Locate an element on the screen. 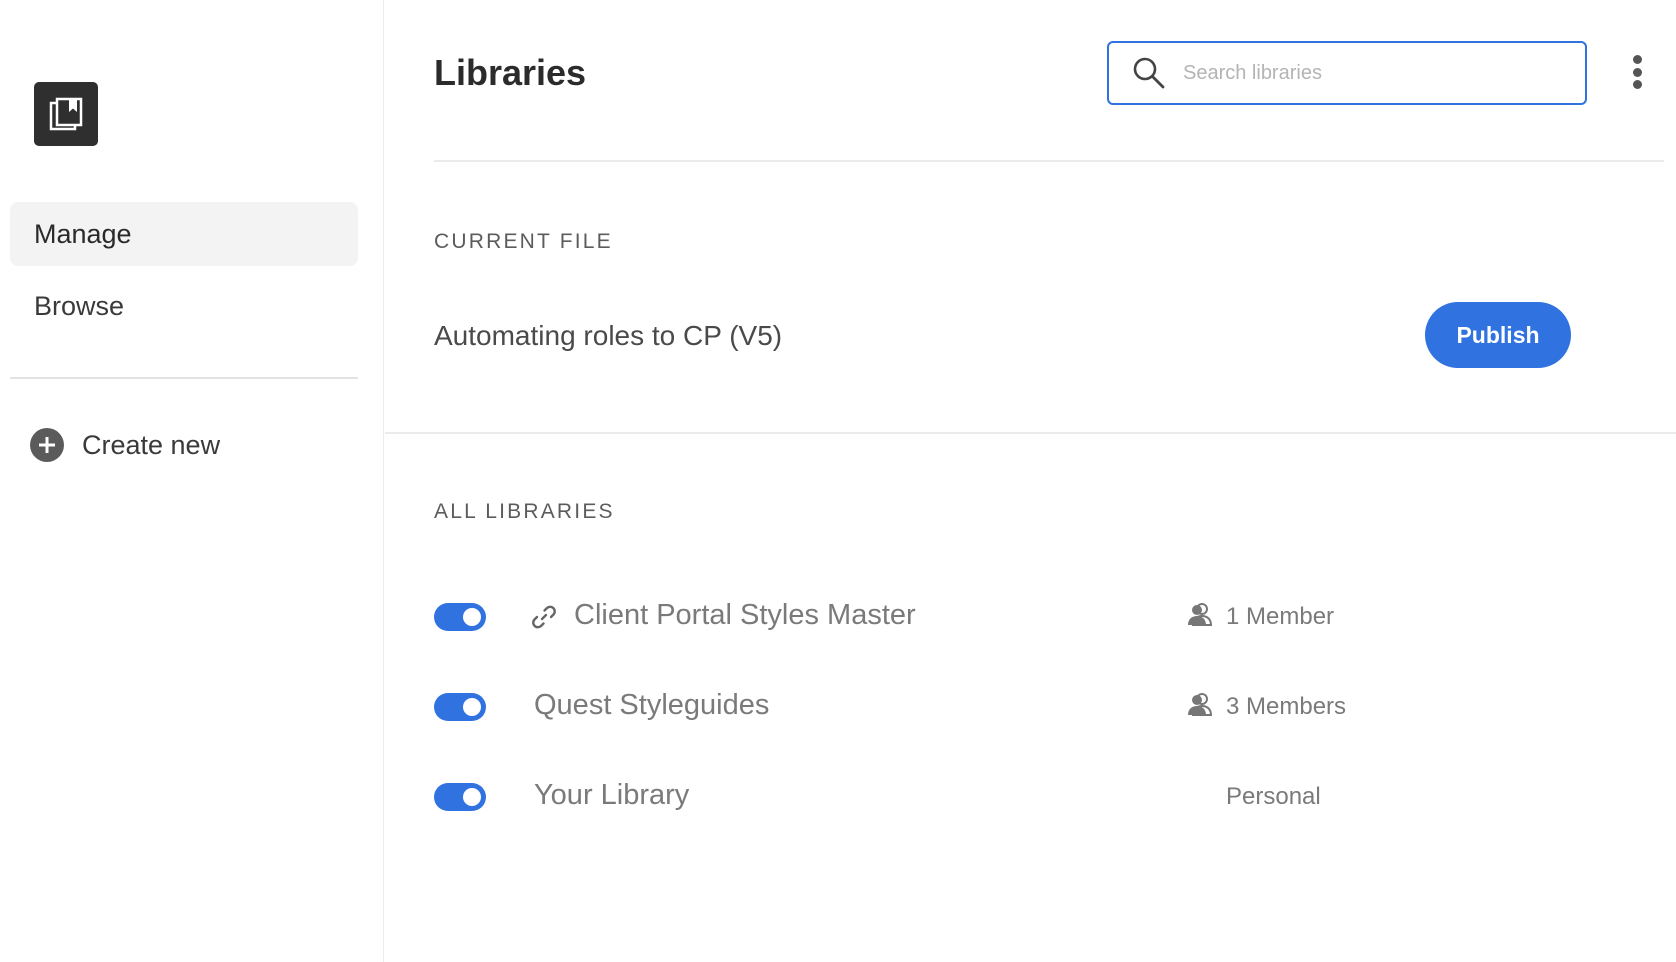  page-title: Libraries is located at coordinates (510, 72).